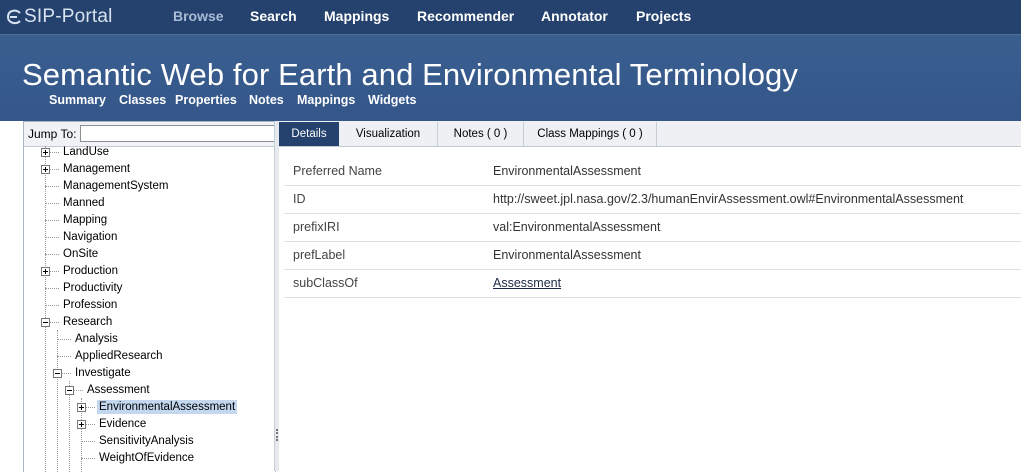 Image resolution: width=1021 pixels, height=472 pixels. Describe the element at coordinates (68, 16) in the screenshot. I see `logo-text: SIP-Portal` at that location.